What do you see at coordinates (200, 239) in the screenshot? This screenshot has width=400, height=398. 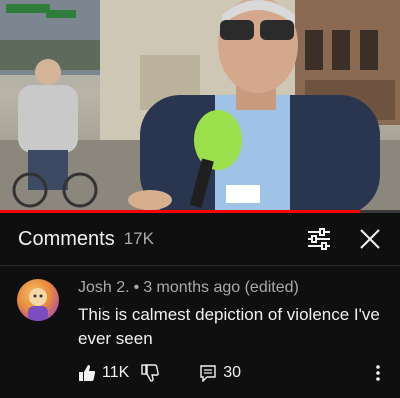 I see `comments-header: Comments 17K` at bounding box center [200, 239].